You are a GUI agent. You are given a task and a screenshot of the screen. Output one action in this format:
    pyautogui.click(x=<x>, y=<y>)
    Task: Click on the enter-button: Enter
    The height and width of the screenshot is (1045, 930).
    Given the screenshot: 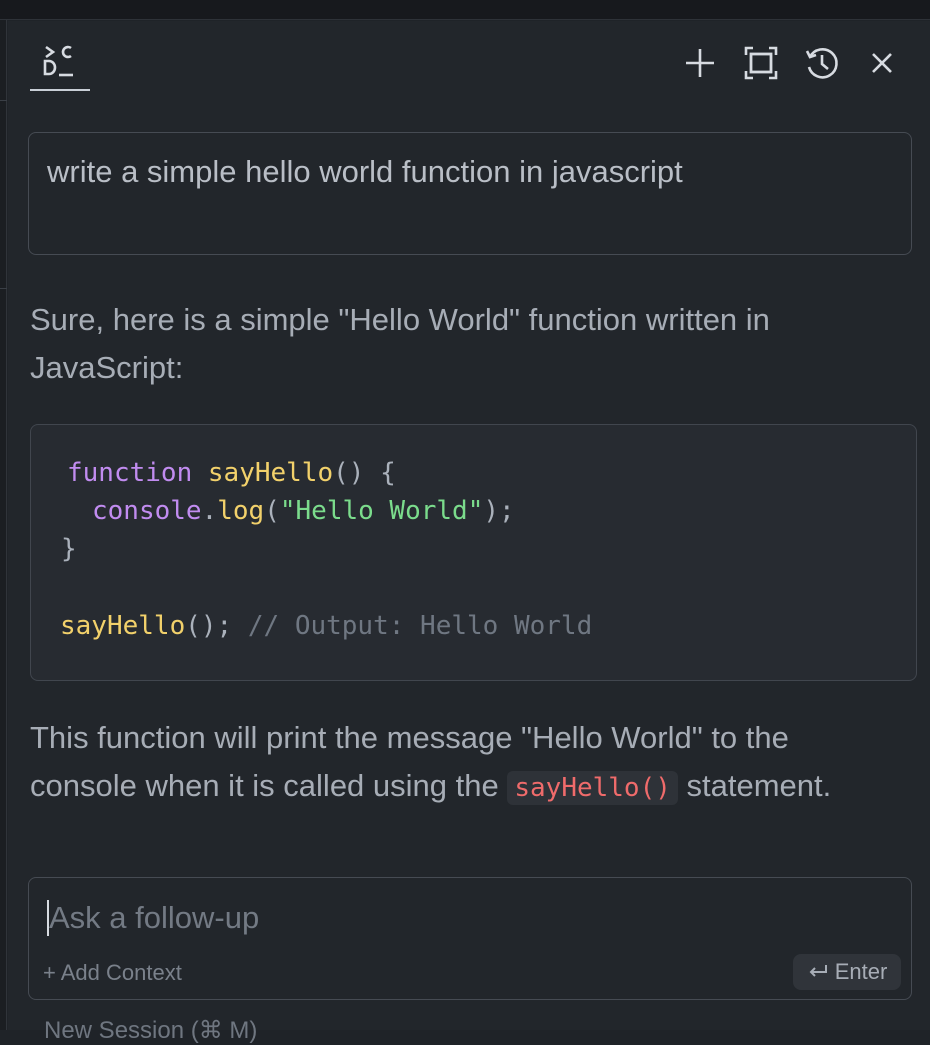 What is the action you would take?
    pyautogui.click(x=847, y=972)
    